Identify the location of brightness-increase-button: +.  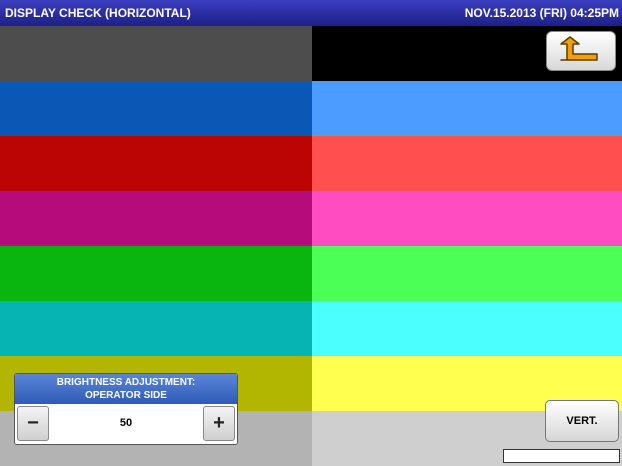
(219, 423).